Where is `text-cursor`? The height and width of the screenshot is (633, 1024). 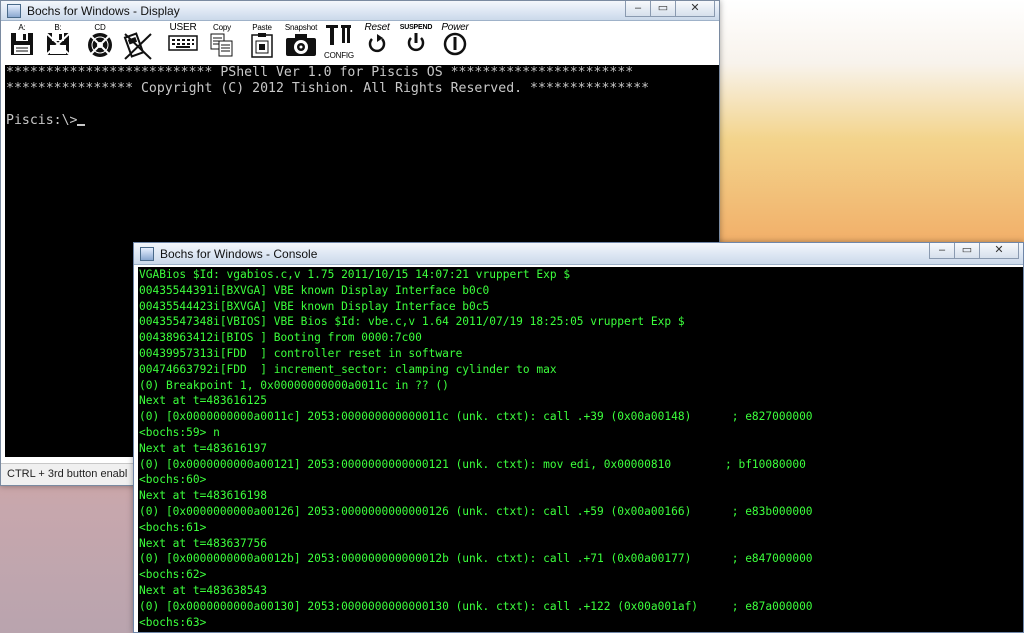
text-cursor is located at coordinates (81, 125).